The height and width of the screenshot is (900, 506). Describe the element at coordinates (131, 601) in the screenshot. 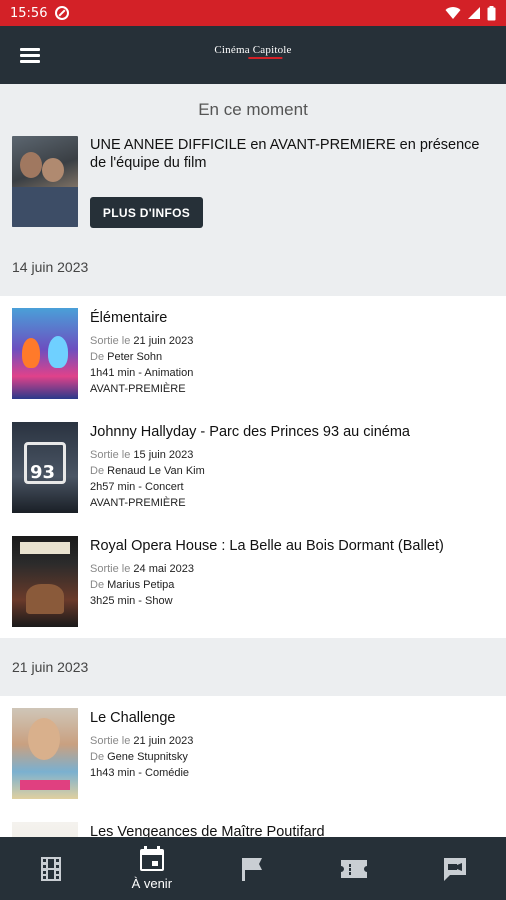

I see `movie-details: 3h25 min - Show` at that location.